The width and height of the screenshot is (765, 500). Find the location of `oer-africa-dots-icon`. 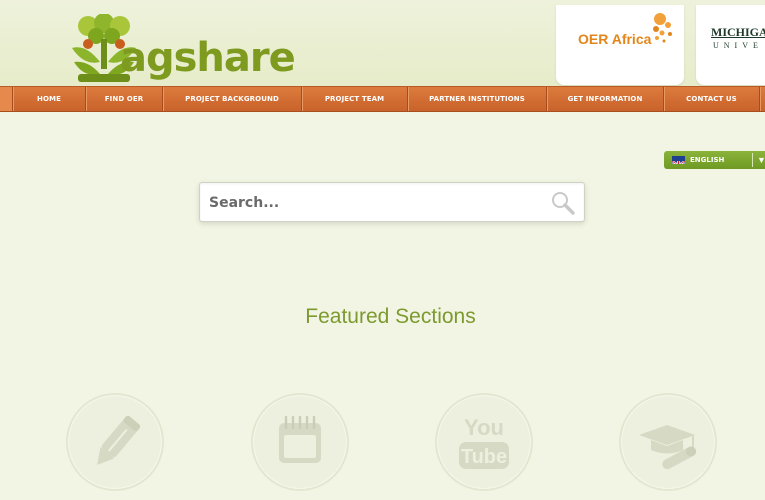

oer-africa-dots-icon is located at coordinates (662, 28).